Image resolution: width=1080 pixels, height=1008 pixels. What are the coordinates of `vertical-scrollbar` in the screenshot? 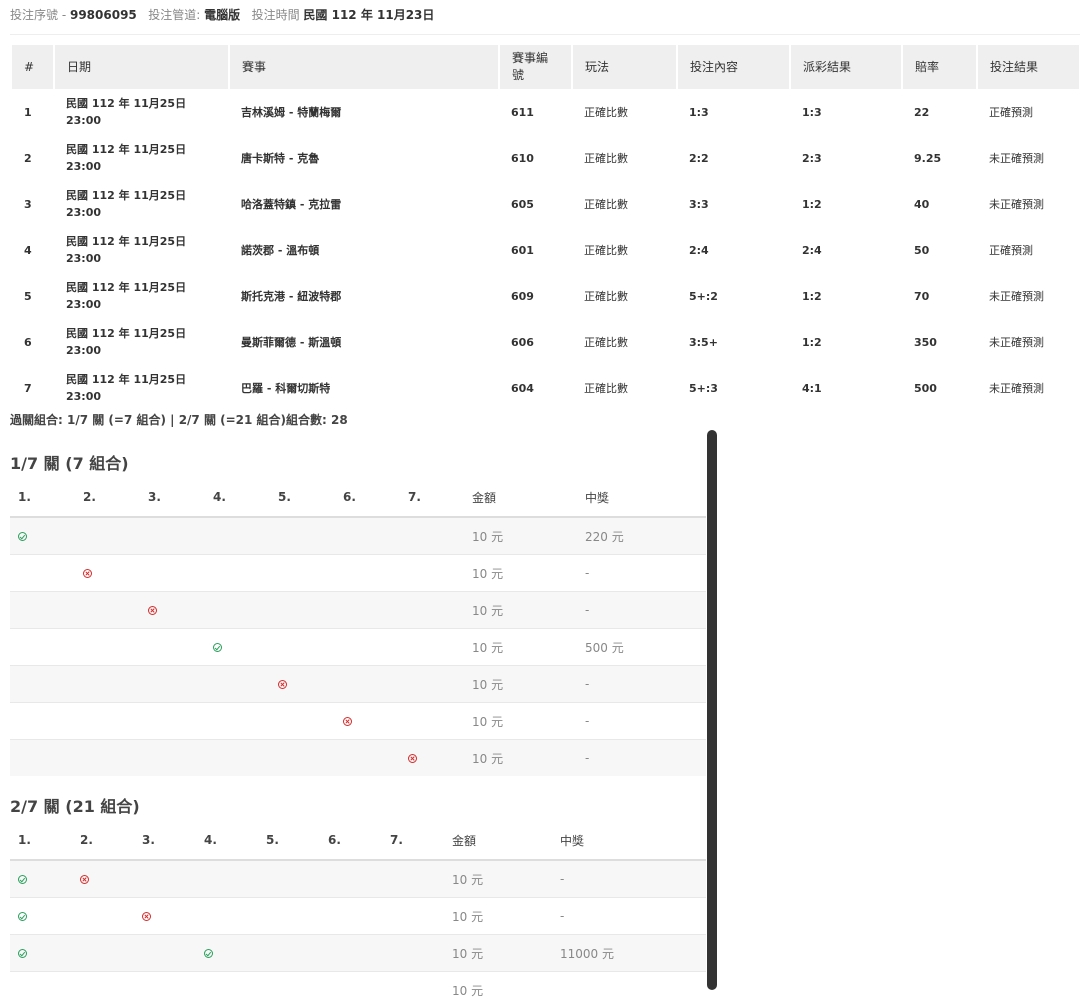 It's located at (712, 710).